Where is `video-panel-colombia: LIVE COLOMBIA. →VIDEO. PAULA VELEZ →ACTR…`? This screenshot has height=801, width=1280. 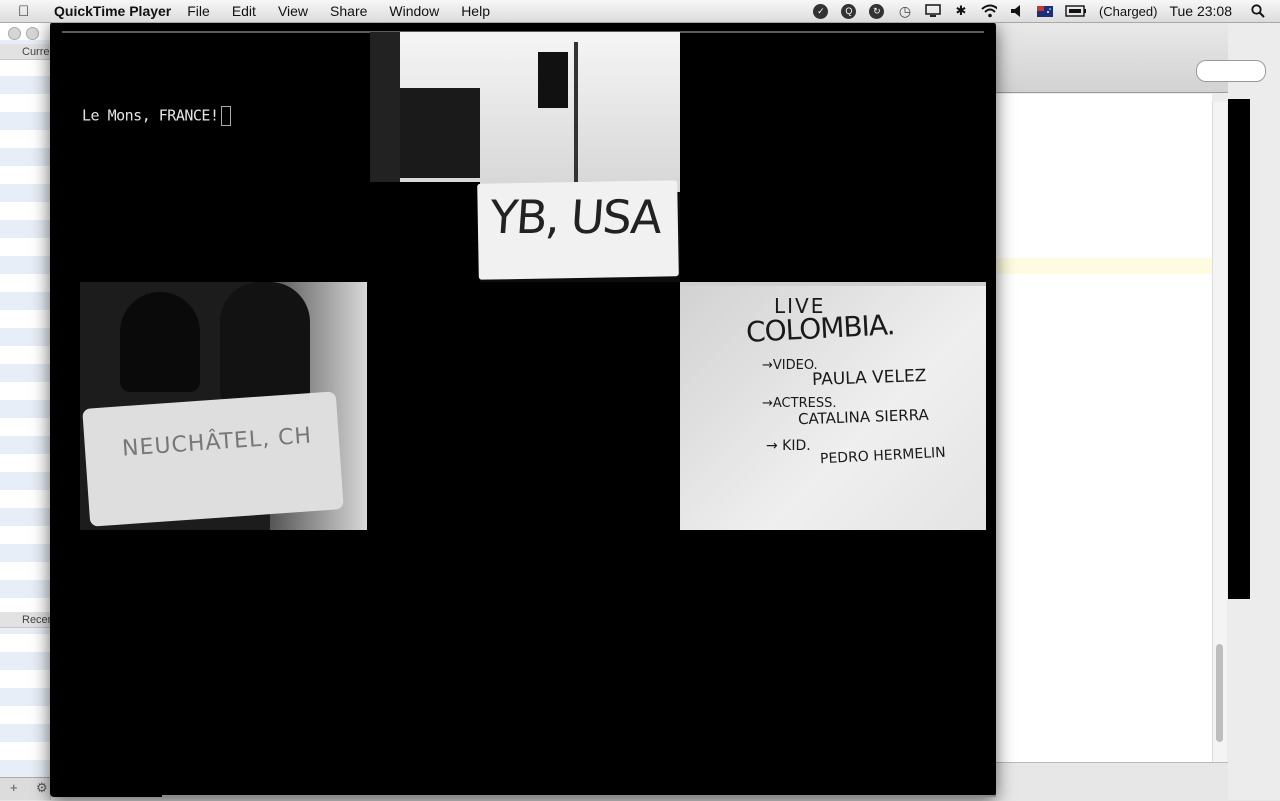 video-panel-colombia: LIVE COLOMBIA. →VIDEO. PAULA VELEZ →ACTR… is located at coordinates (833, 406).